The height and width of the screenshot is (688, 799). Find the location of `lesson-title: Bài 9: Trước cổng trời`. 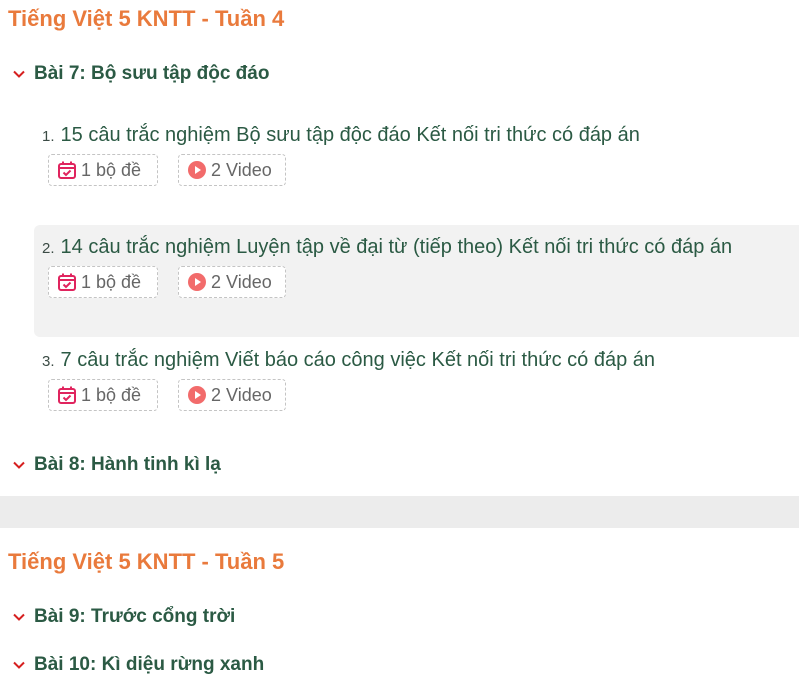

lesson-title: Bài 9: Trước cổng trời is located at coordinates (135, 616).